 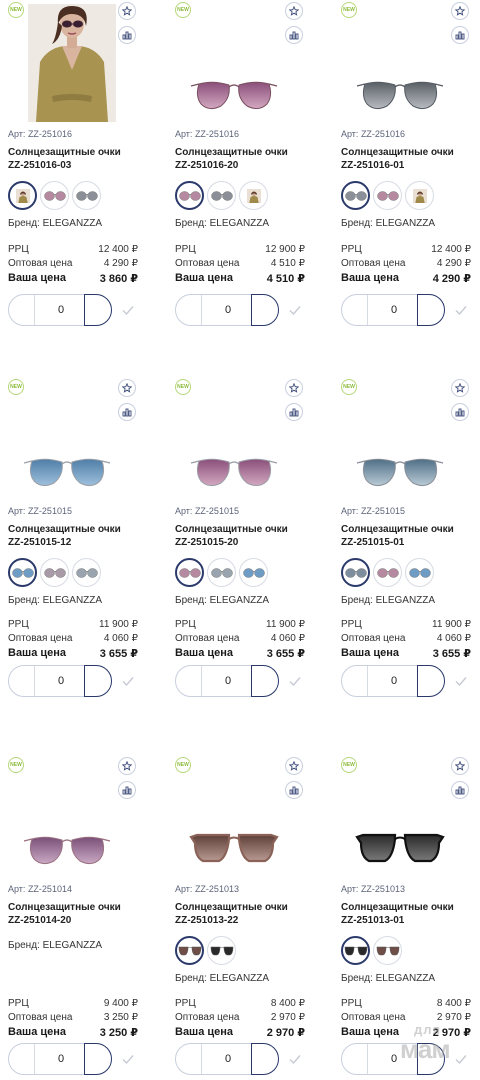 I want to click on product-name: Солнцезащитные очки ZZ-251016-03, so click(x=78, y=159).